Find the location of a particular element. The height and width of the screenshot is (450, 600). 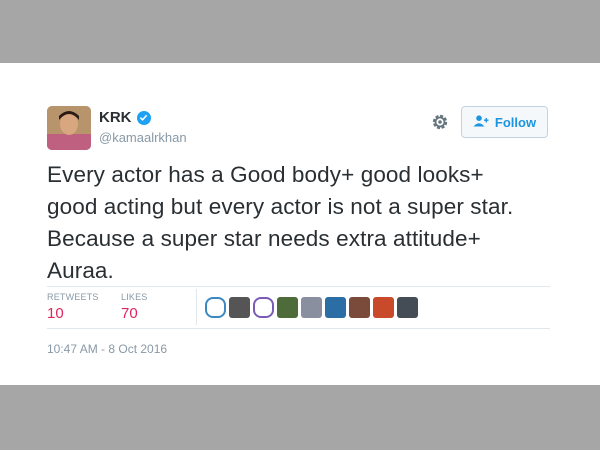

liker-avatars is located at coordinates (311, 307).